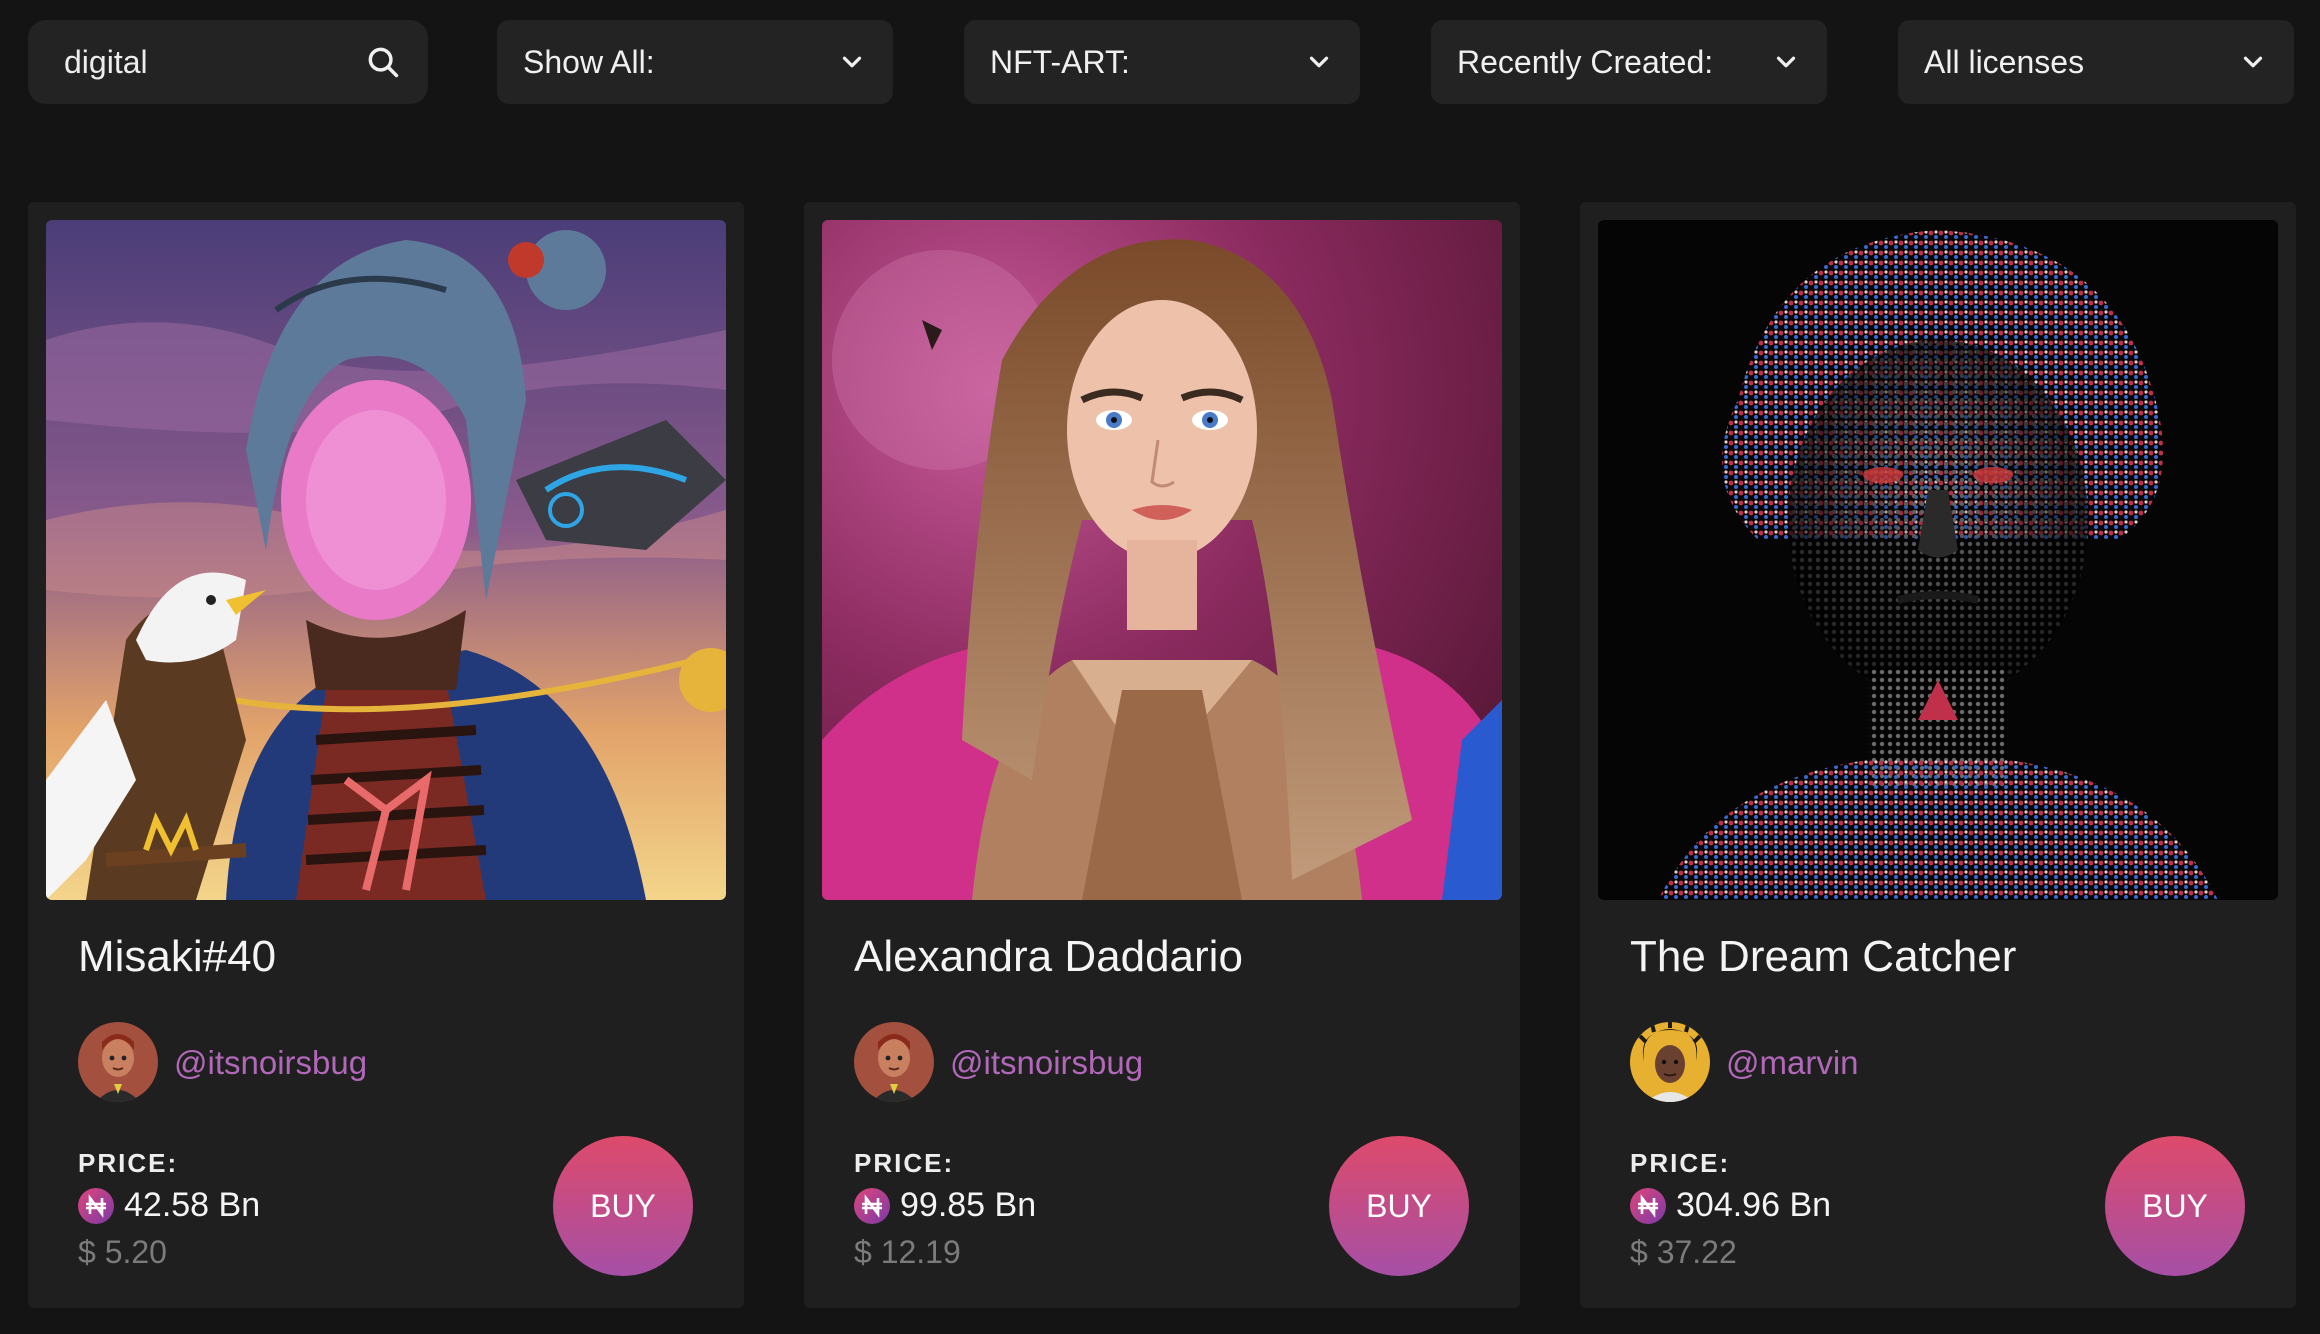 Image resolution: width=2320 pixels, height=1334 pixels. Describe the element at coordinates (2096, 62) in the screenshot. I see `license-dropdown: All licenses` at that location.